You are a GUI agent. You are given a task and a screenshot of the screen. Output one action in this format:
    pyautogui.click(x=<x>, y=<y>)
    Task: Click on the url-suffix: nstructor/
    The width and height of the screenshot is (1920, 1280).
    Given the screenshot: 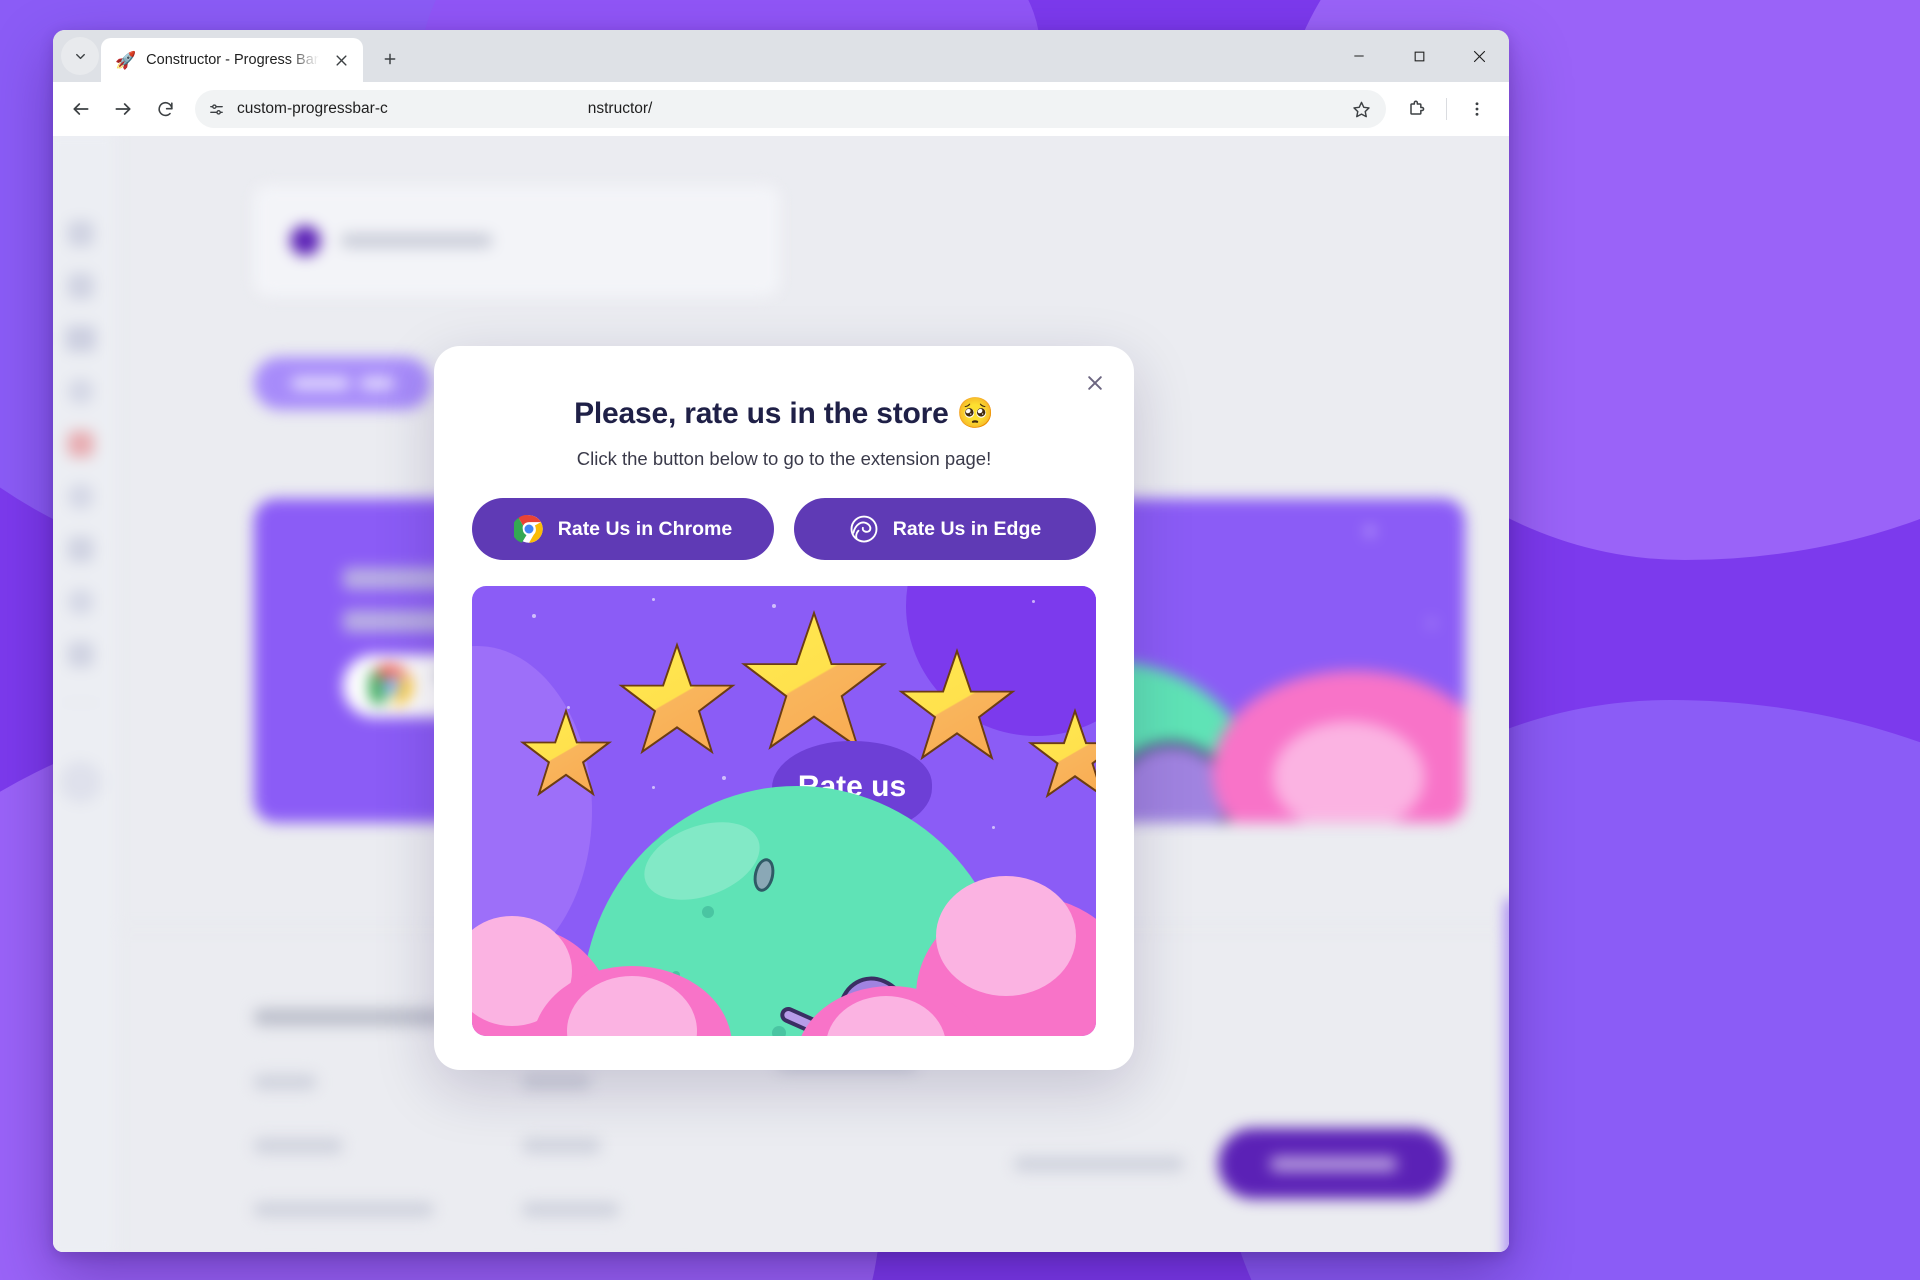 What is the action you would take?
    pyautogui.click(x=620, y=108)
    